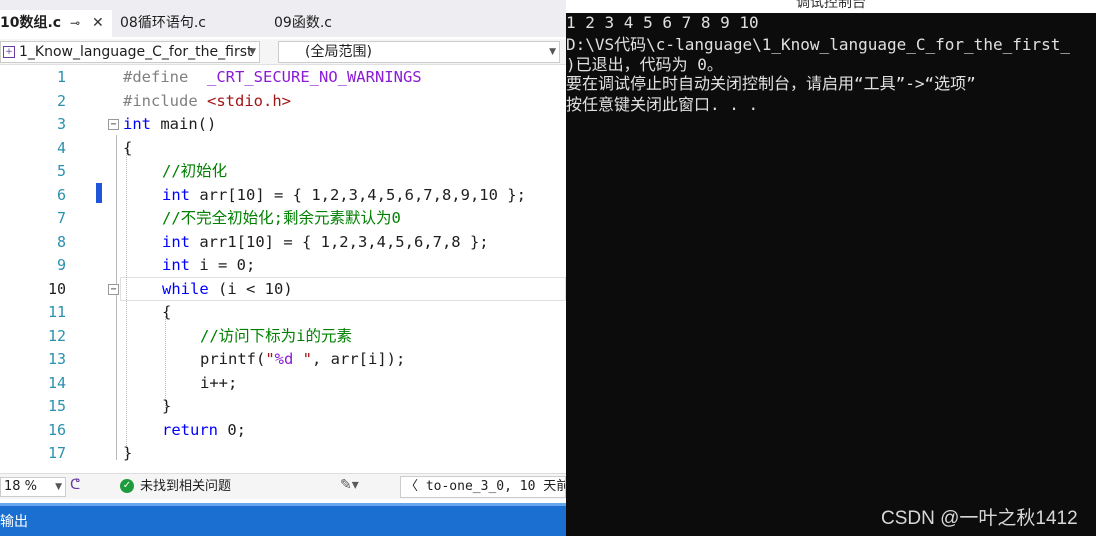  I want to click on code-token: _CRT_SECURE_NO_WARNINGS, so click(314, 77).